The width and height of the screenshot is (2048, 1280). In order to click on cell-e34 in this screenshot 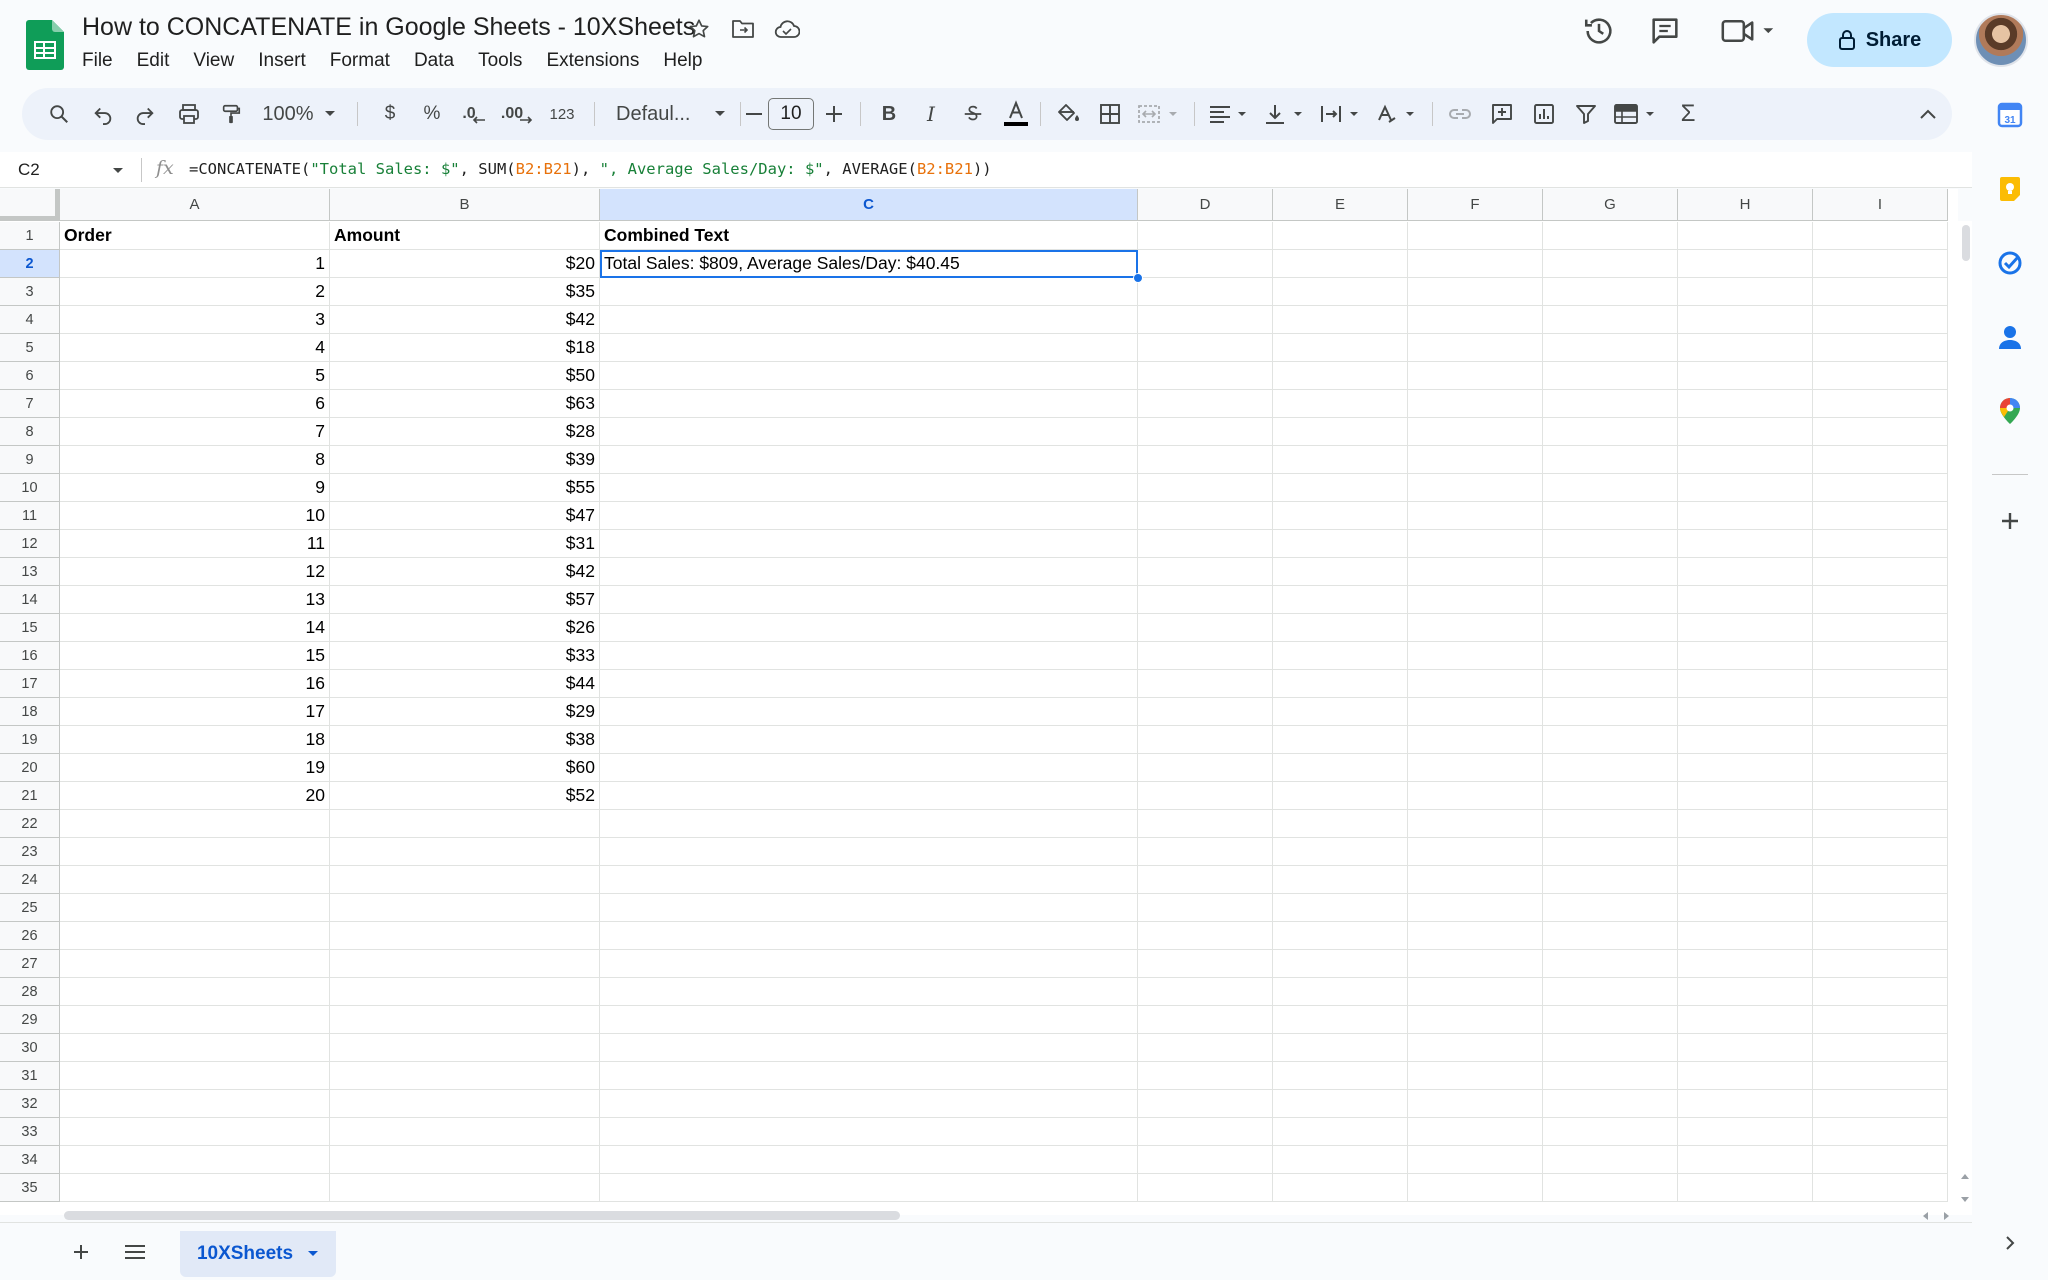, I will do `click(1340, 1160)`.